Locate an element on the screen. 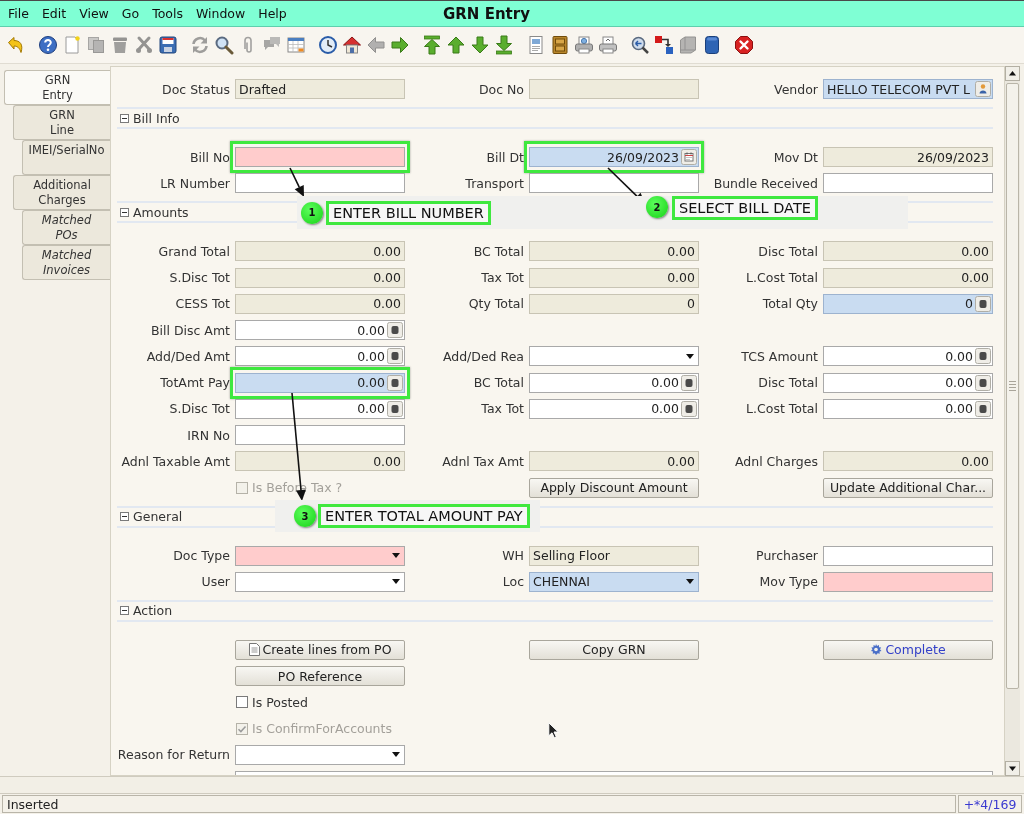 This screenshot has height=814, width=1024. search-icon is located at coordinates (224, 45).